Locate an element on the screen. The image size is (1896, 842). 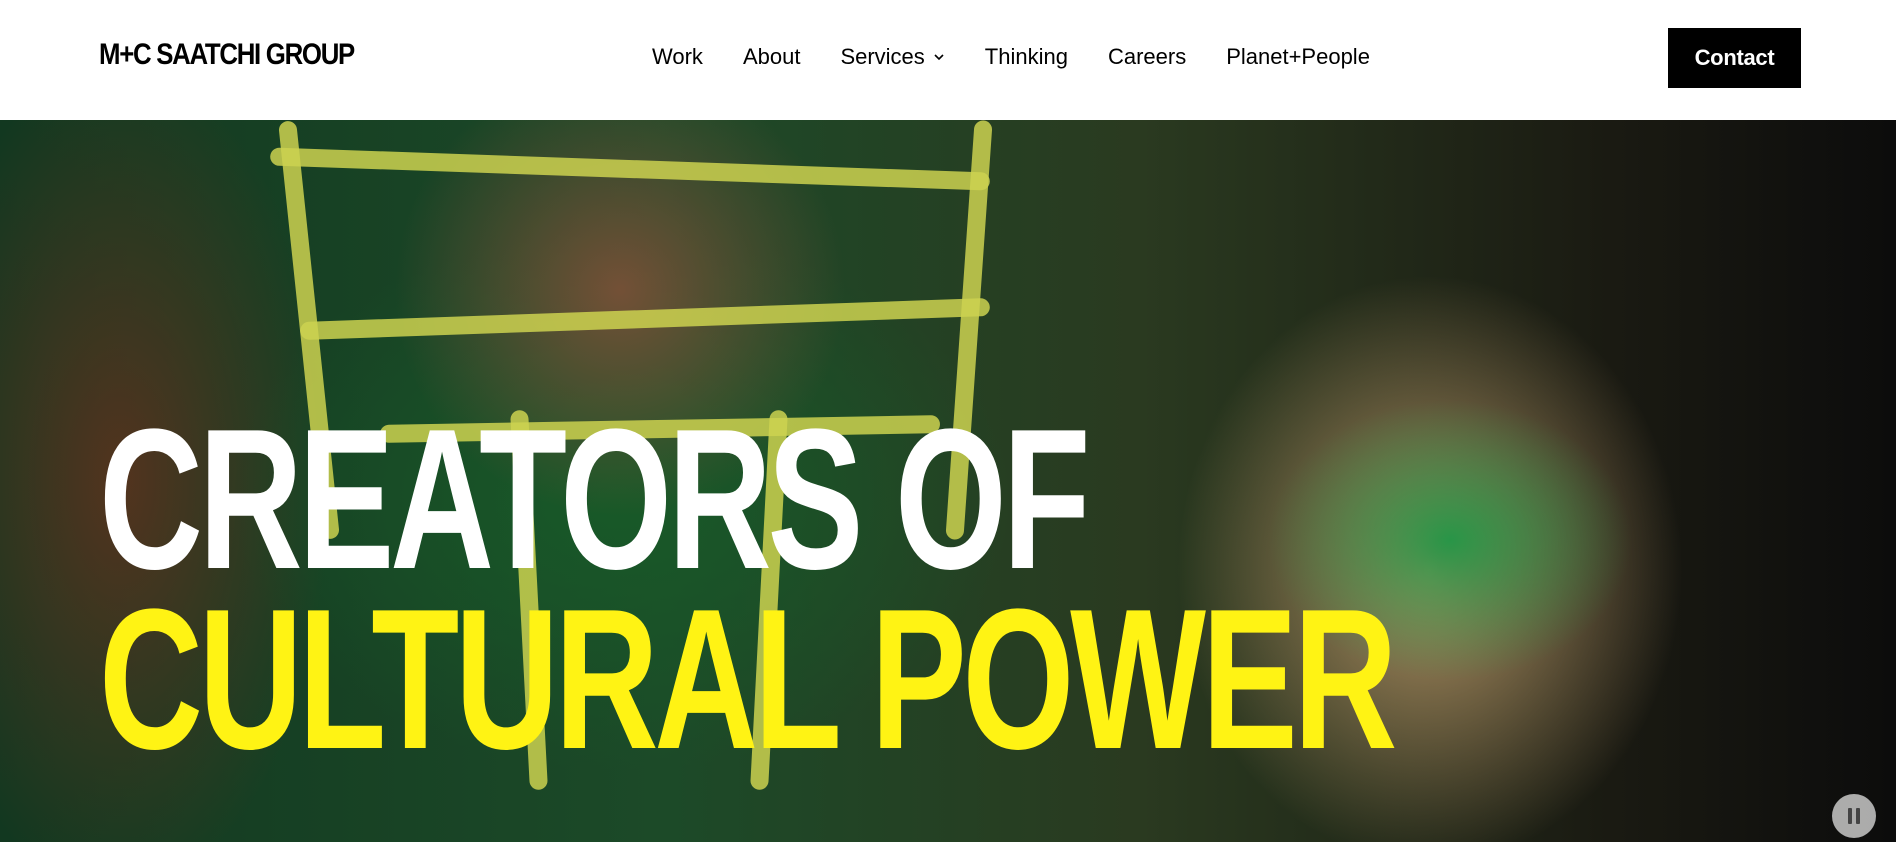
nav-work: Work is located at coordinates (677, 57).